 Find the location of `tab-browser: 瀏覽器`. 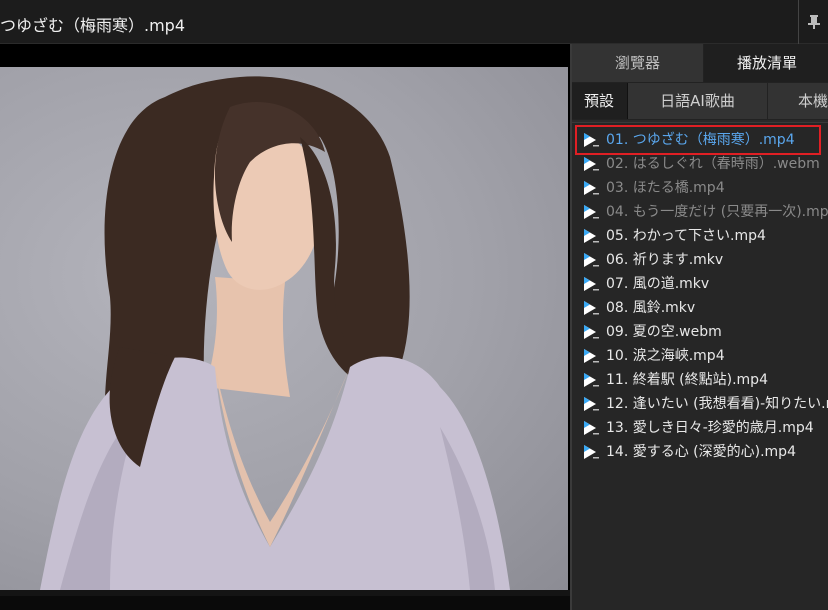

tab-browser: 瀏覽器 is located at coordinates (638, 63).